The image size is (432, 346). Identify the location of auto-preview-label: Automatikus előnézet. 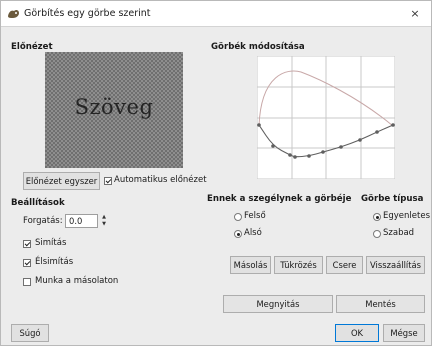
(160, 180).